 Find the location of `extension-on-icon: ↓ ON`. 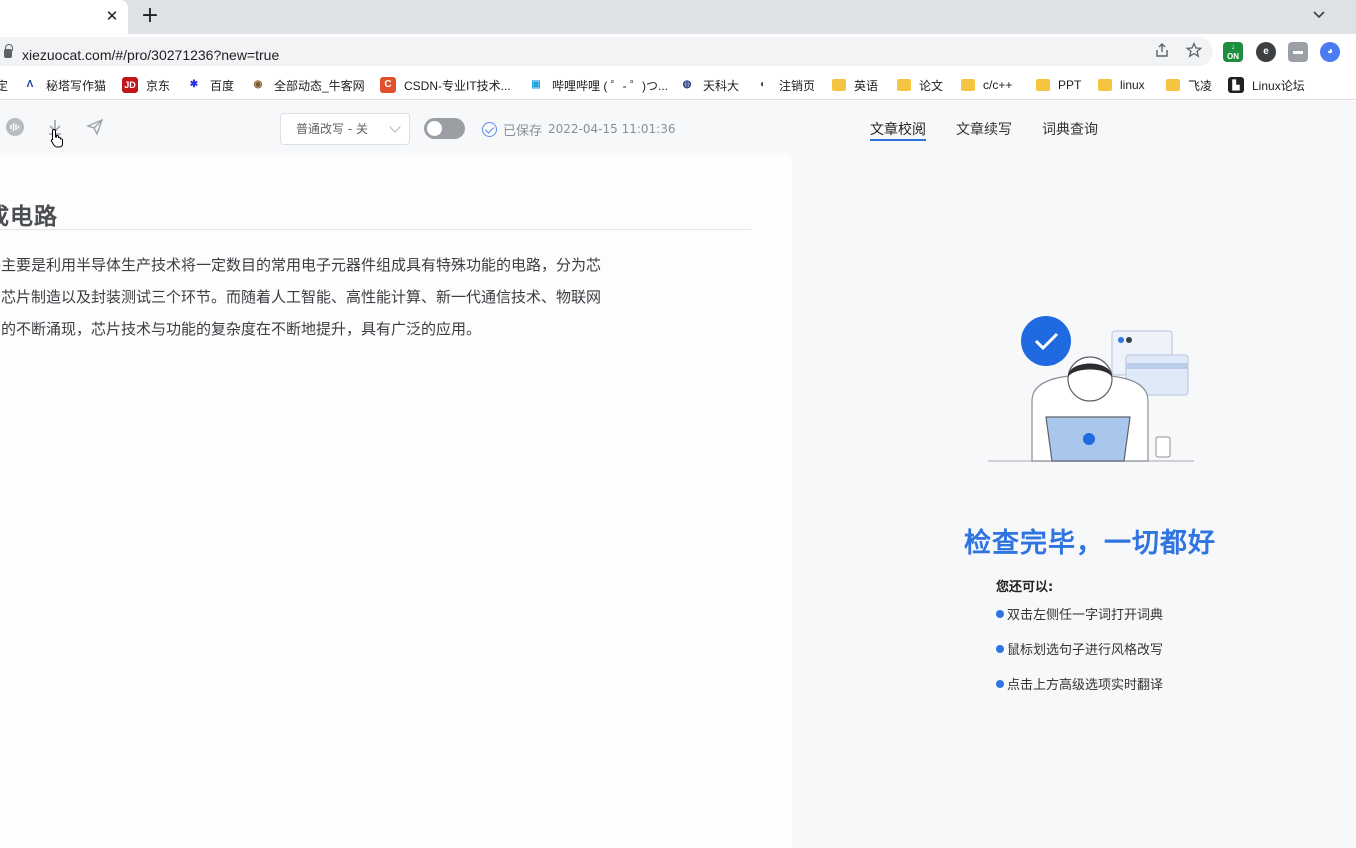

extension-on-icon: ↓ ON is located at coordinates (1233, 52).